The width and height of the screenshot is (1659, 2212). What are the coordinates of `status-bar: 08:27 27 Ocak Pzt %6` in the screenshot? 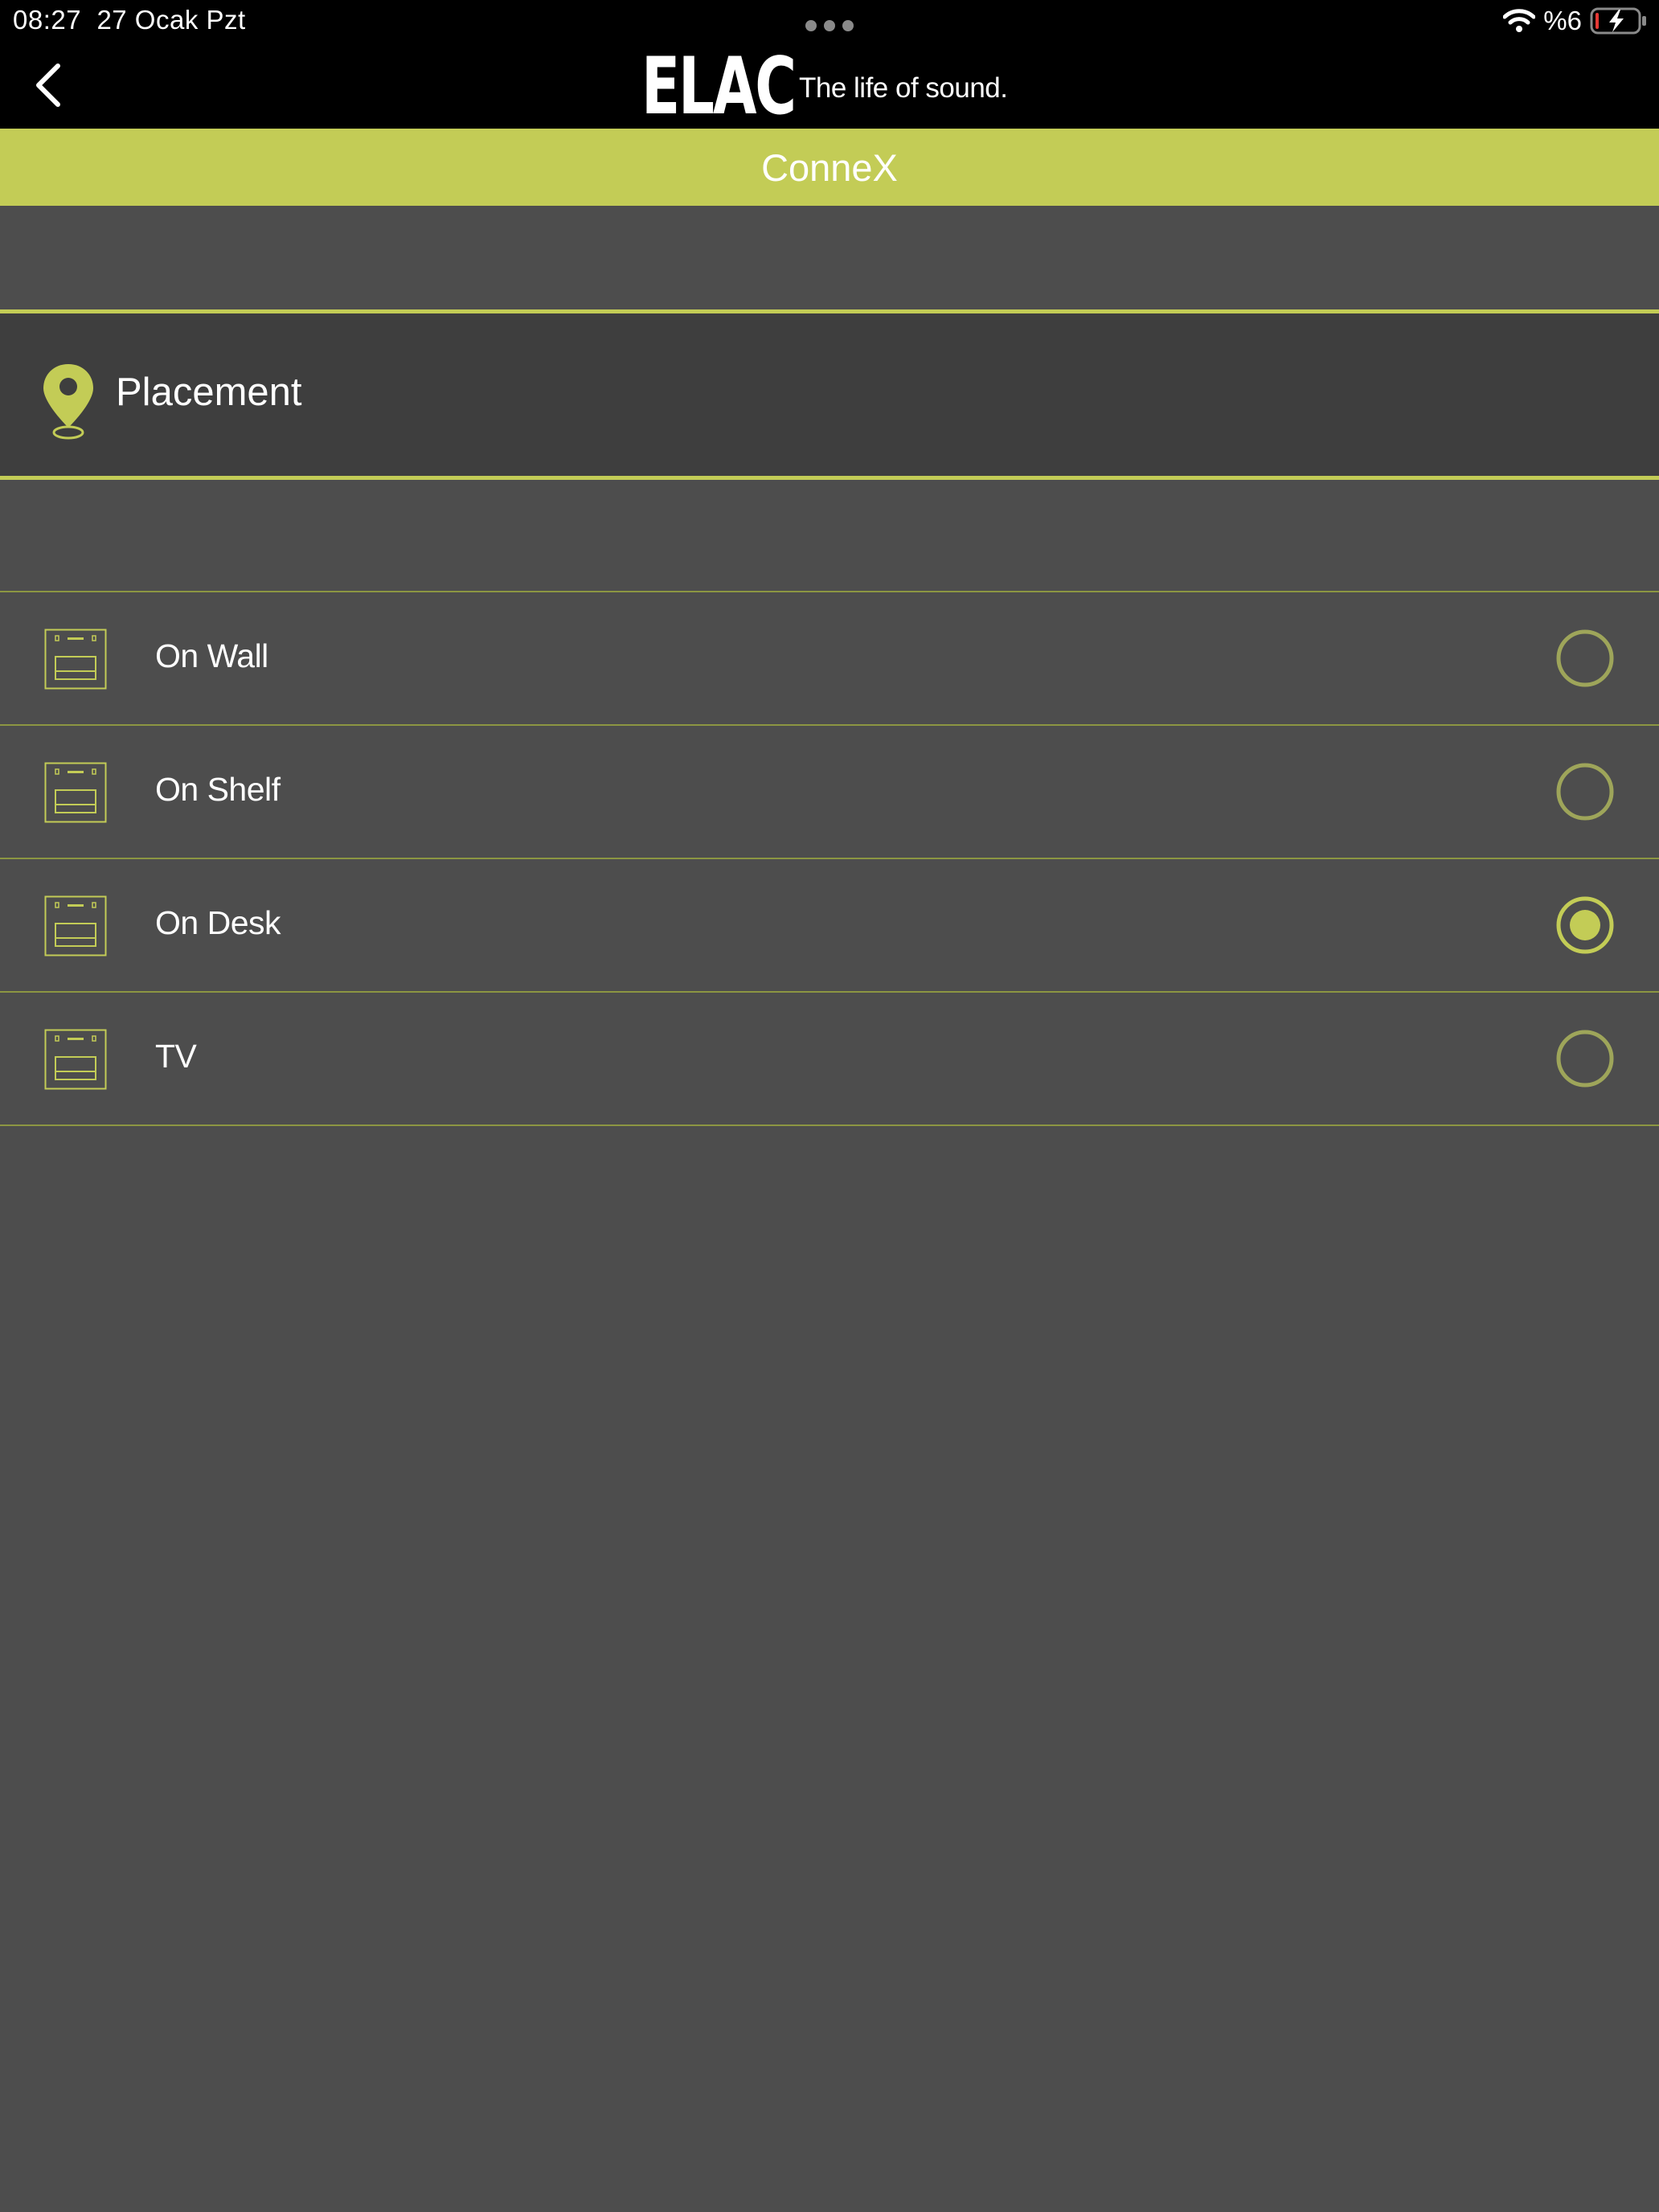 It's located at (829, 21).